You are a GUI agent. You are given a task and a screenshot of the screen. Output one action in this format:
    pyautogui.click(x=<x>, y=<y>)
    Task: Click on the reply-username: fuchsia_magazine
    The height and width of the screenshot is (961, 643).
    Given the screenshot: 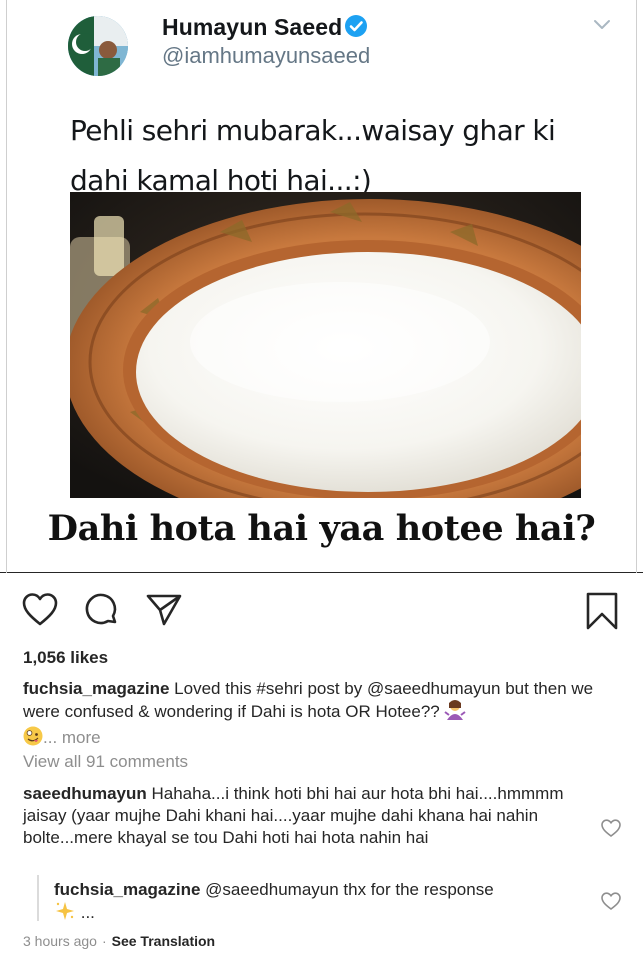 What is the action you would take?
    pyautogui.click(x=127, y=889)
    